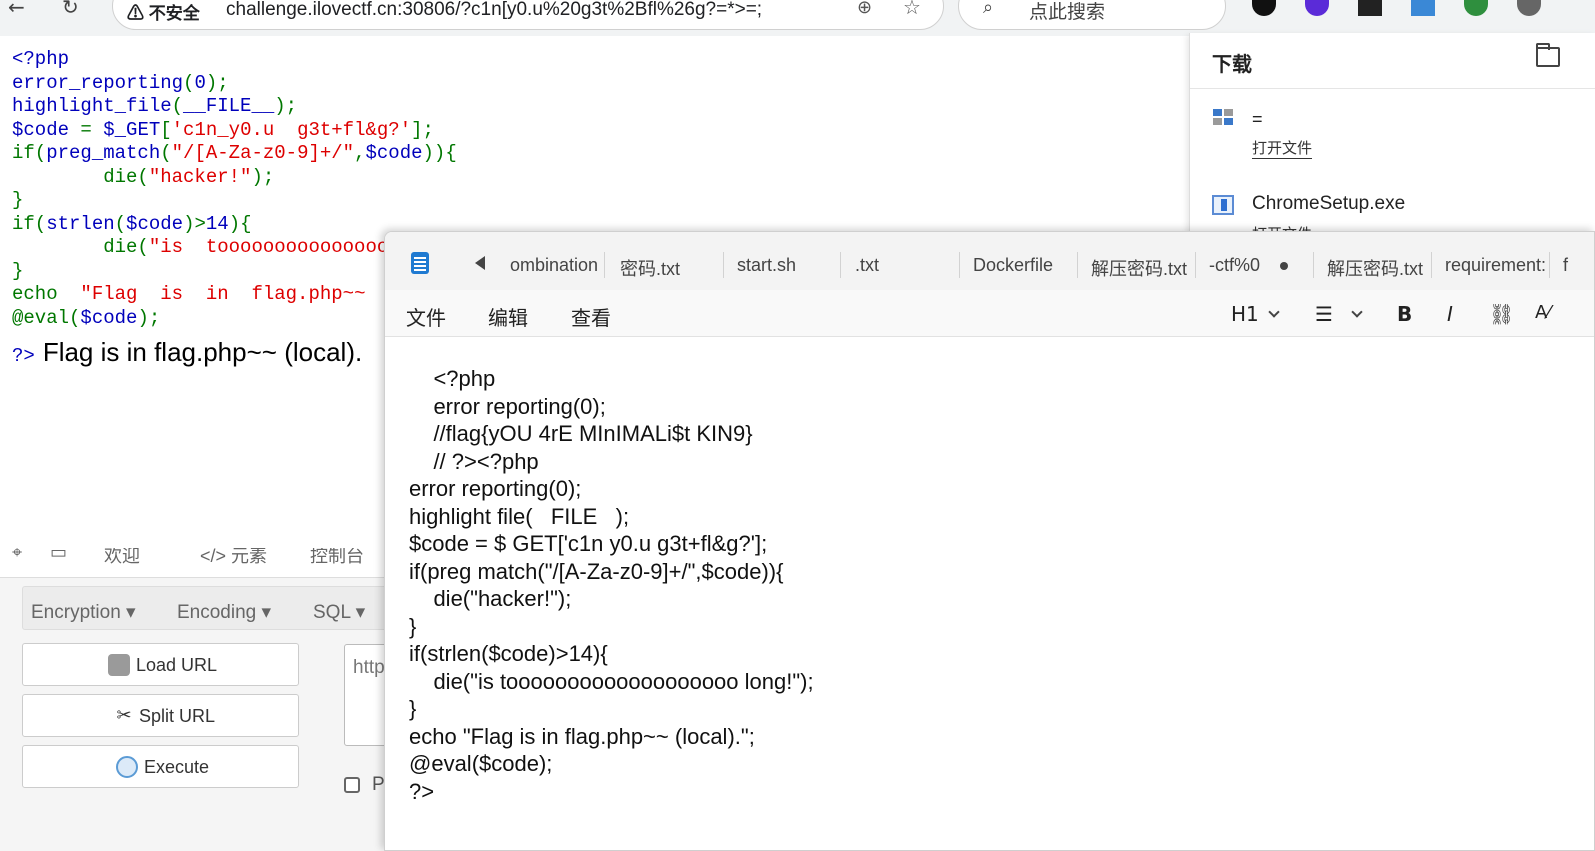  I want to click on security-warning: ⚠ 不安全, so click(163, 12).